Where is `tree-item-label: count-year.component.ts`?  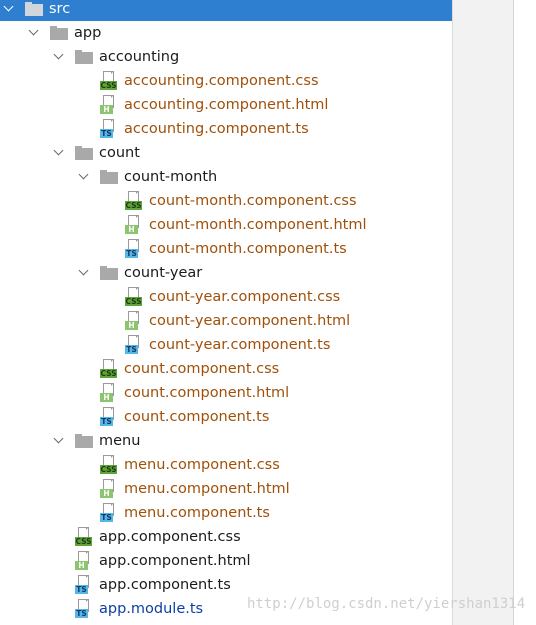 tree-item-label: count-year.component.ts is located at coordinates (240, 345).